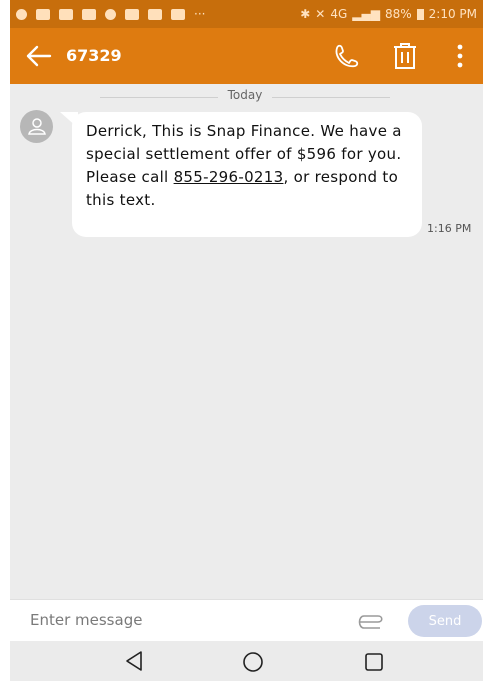 This screenshot has width=483, height=681. What do you see at coordinates (134, 661) in the screenshot?
I see `back-triangle-icon` at bounding box center [134, 661].